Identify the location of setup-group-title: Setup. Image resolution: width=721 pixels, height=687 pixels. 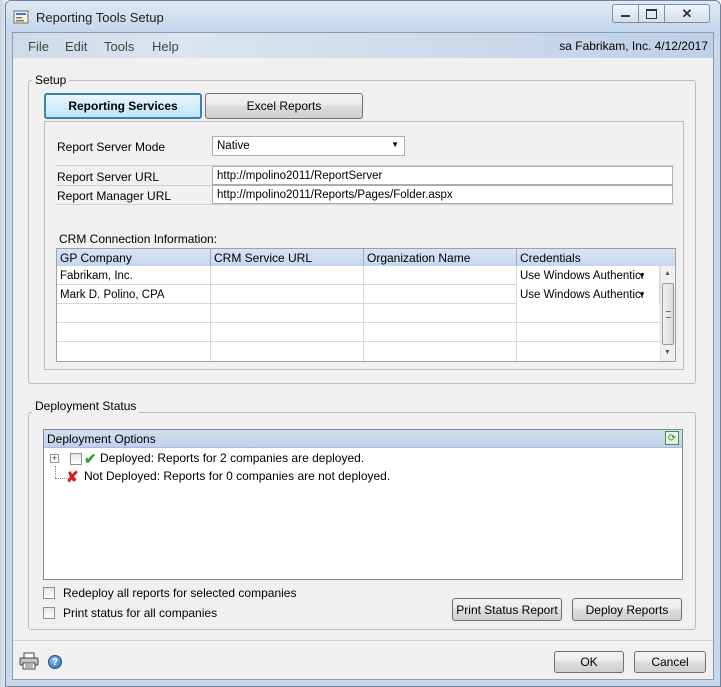
(51, 80).